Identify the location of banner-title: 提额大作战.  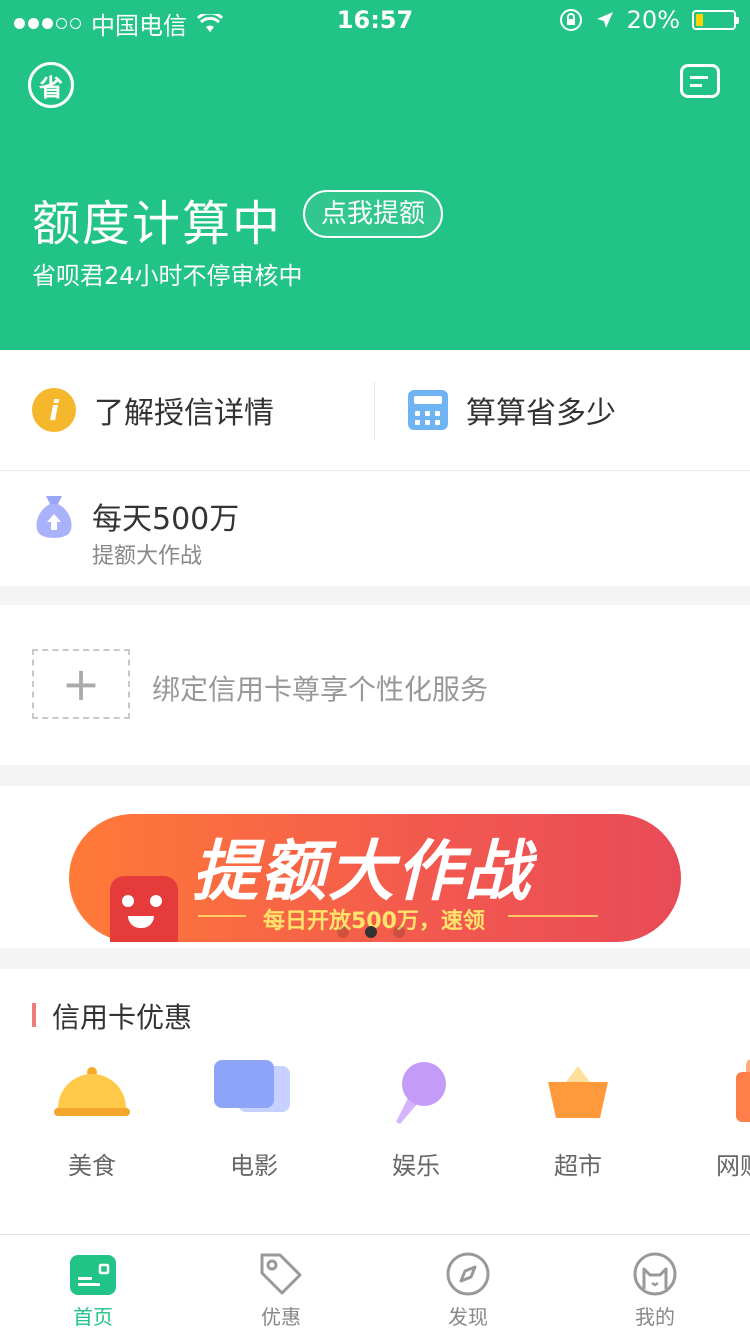
(362, 871).